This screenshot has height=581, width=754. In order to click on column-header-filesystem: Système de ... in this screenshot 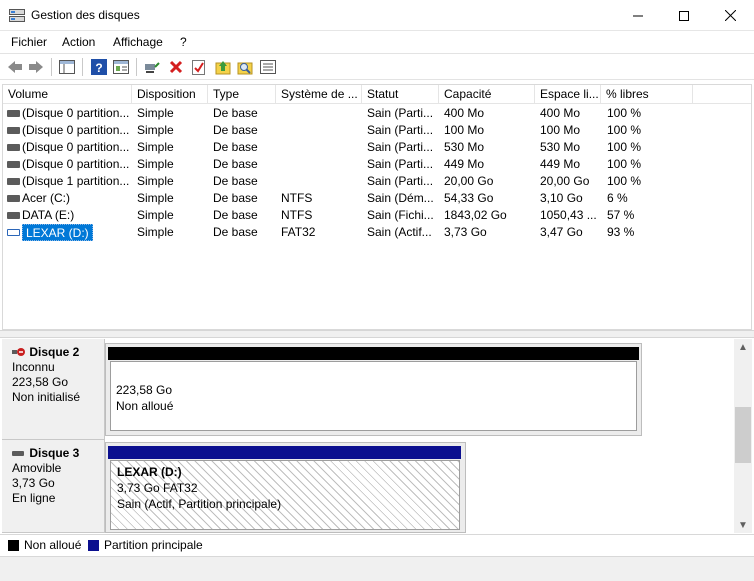, I will do `click(319, 94)`.